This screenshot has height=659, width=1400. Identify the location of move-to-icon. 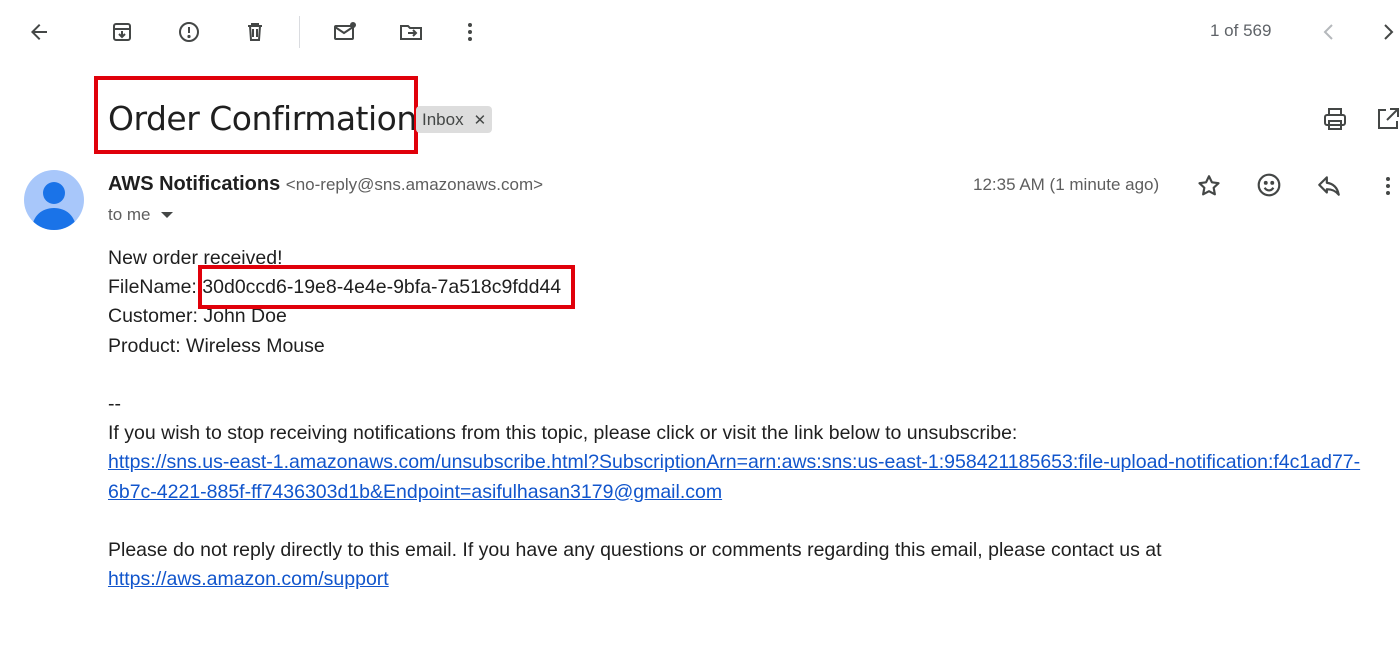
(411, 32).